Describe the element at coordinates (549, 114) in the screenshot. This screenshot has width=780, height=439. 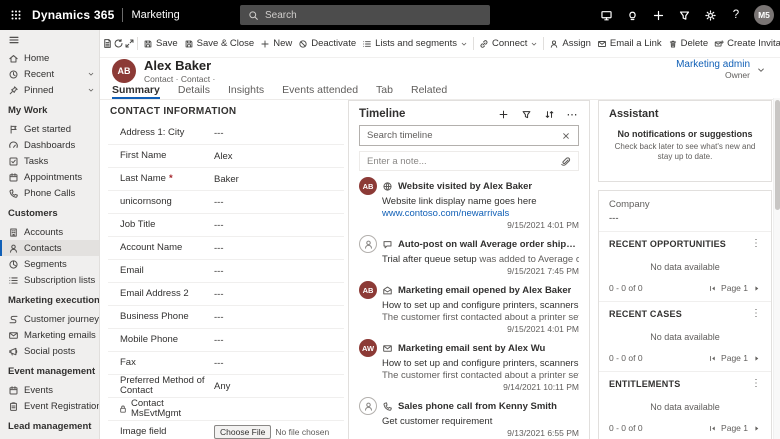
I see `timeline-sort-icon` at that location.